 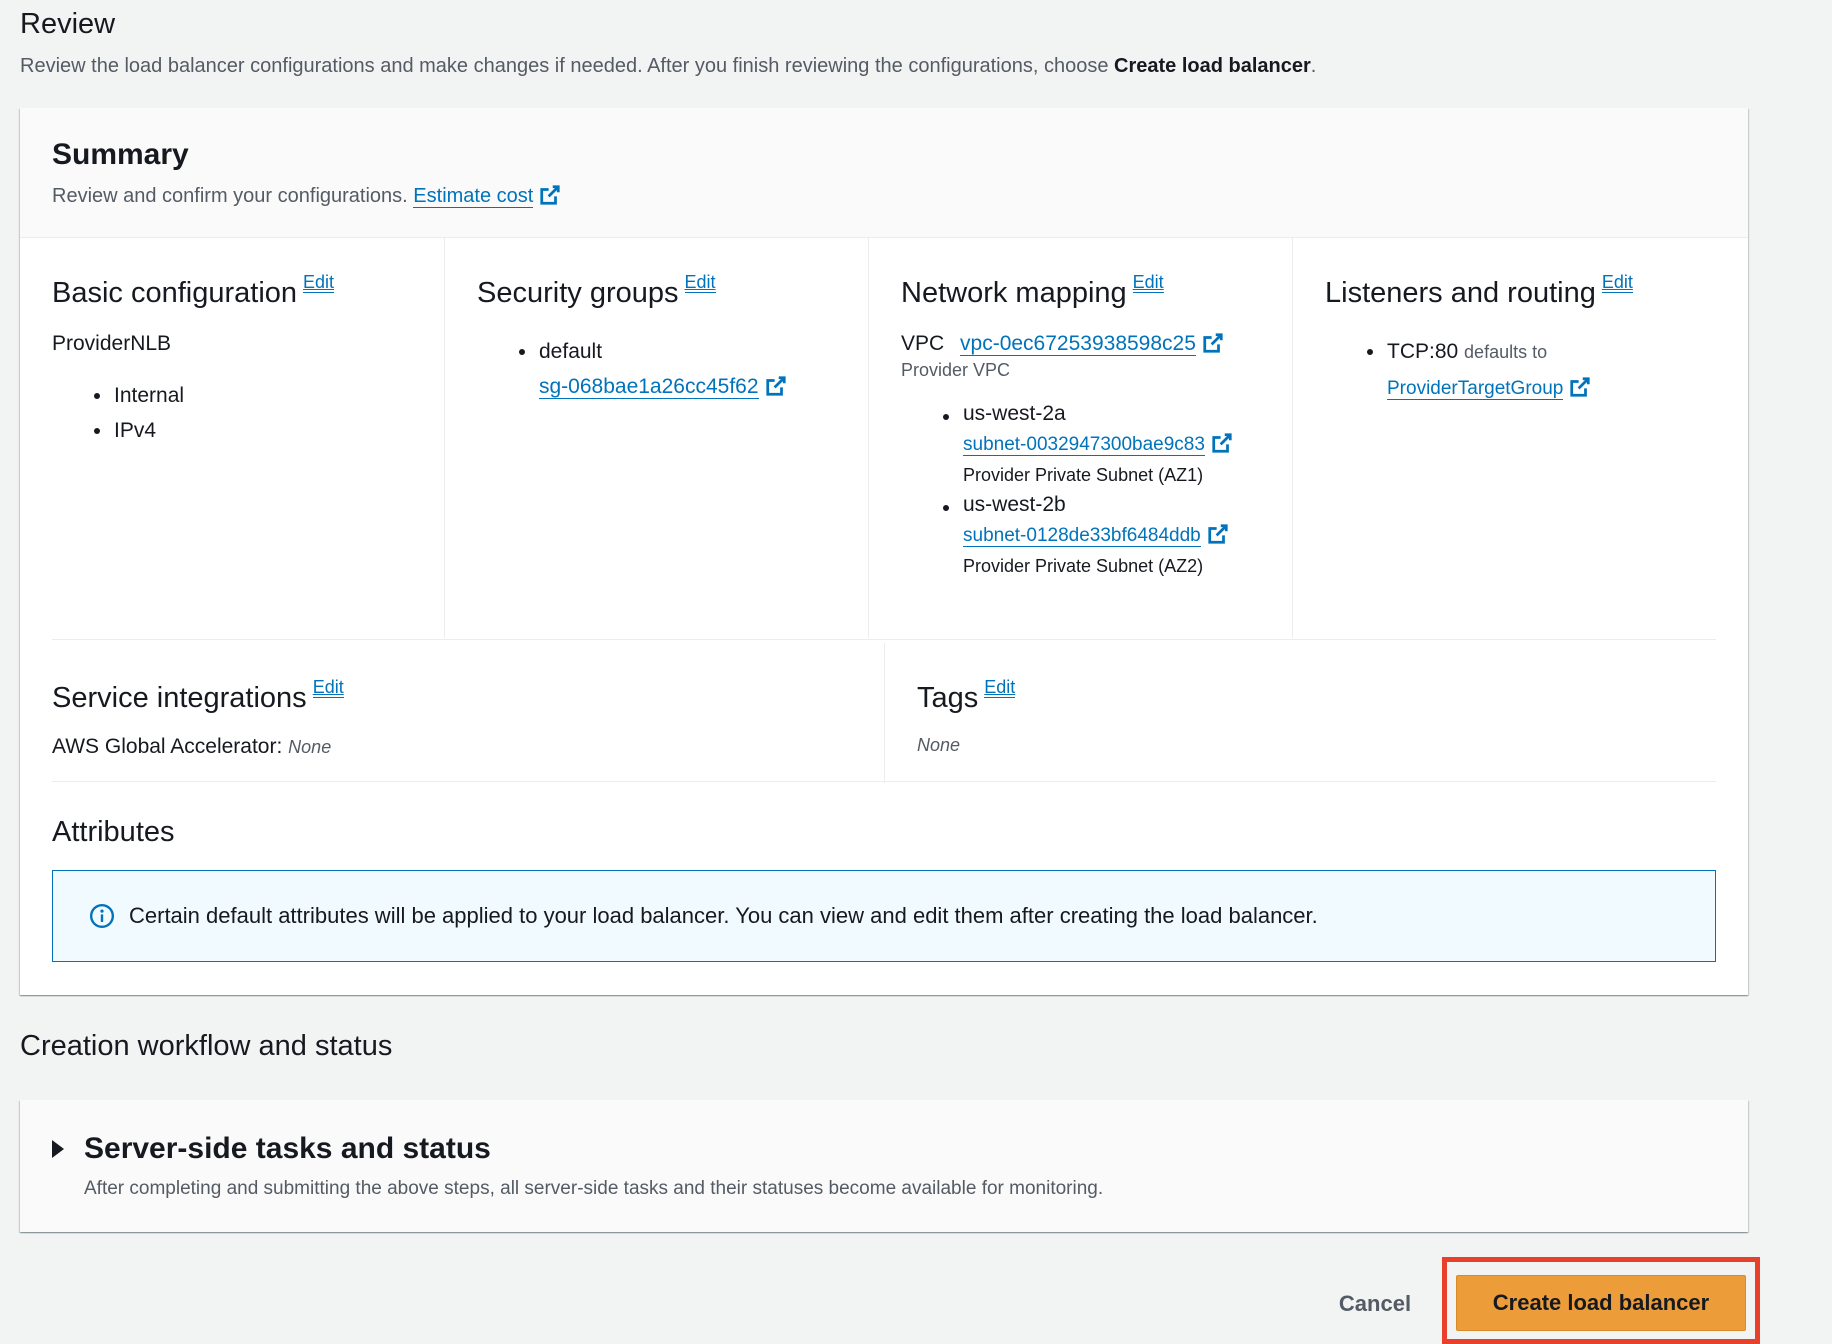 What do you see at coordinates (1506, 352) in the screenshot?
I see `defaults-to-text: defaults to` at bounding box center [1506, 352].